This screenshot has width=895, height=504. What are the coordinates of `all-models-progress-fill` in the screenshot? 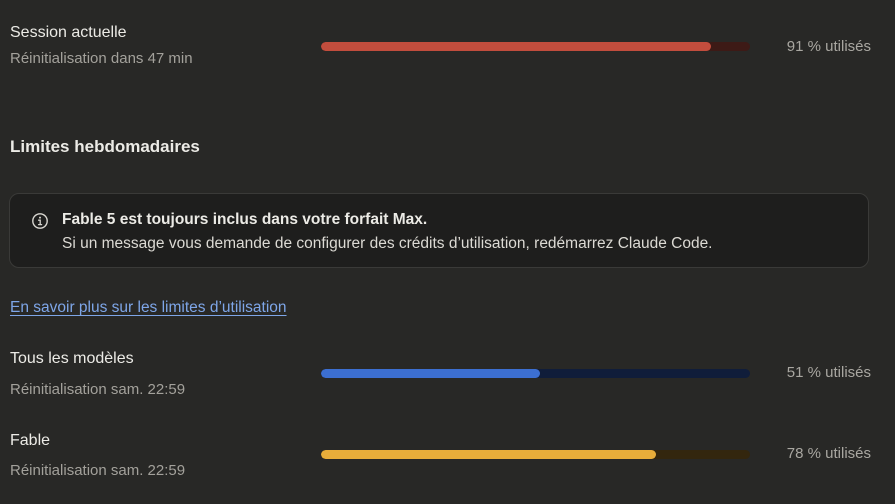 It's located at (430, 373).